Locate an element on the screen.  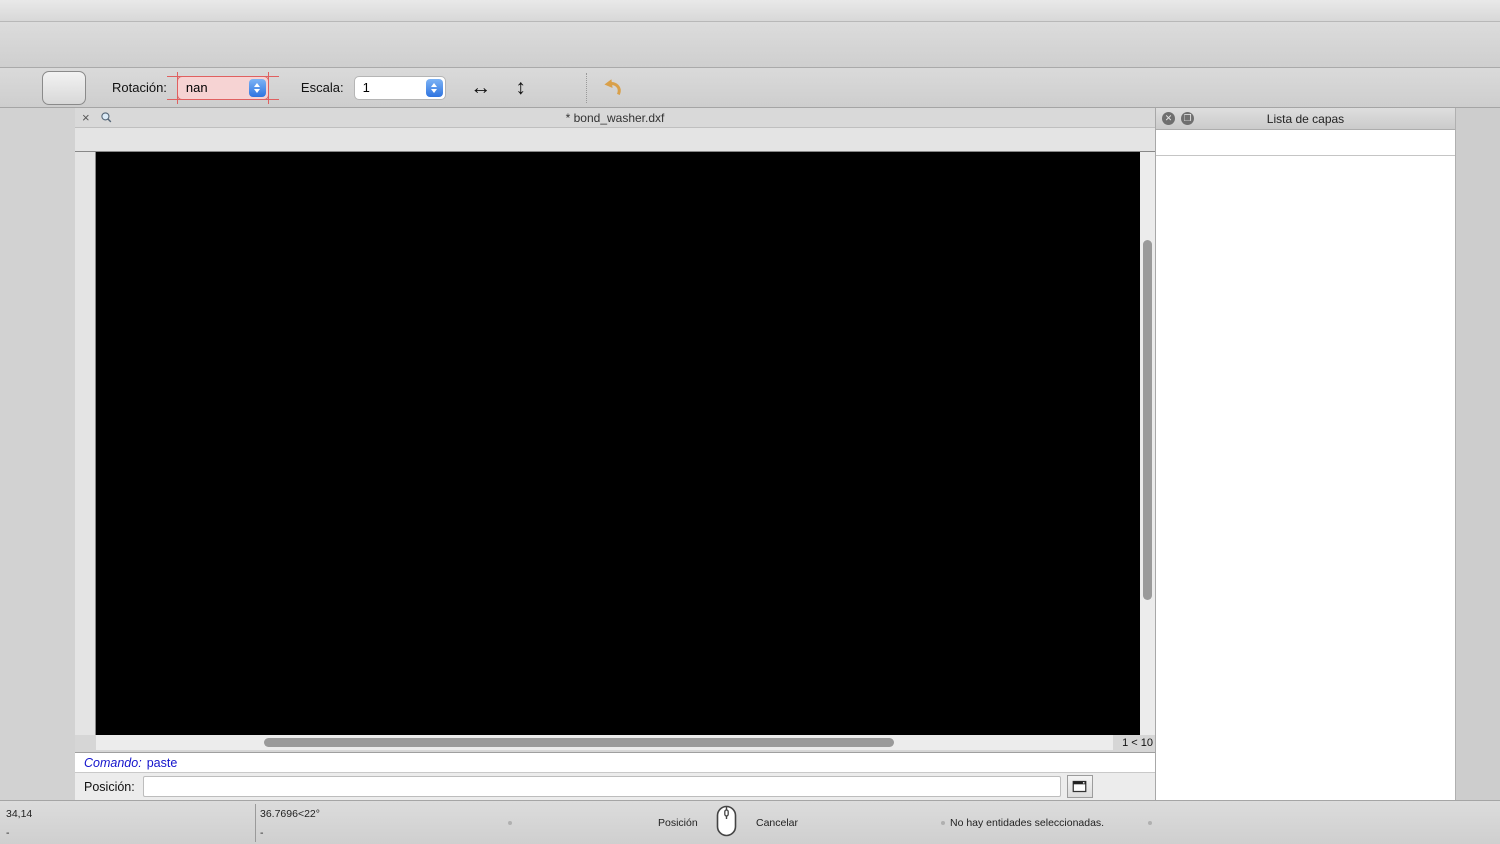
mouse-right-hint: Cancelar is located at coordinates (777, 823).